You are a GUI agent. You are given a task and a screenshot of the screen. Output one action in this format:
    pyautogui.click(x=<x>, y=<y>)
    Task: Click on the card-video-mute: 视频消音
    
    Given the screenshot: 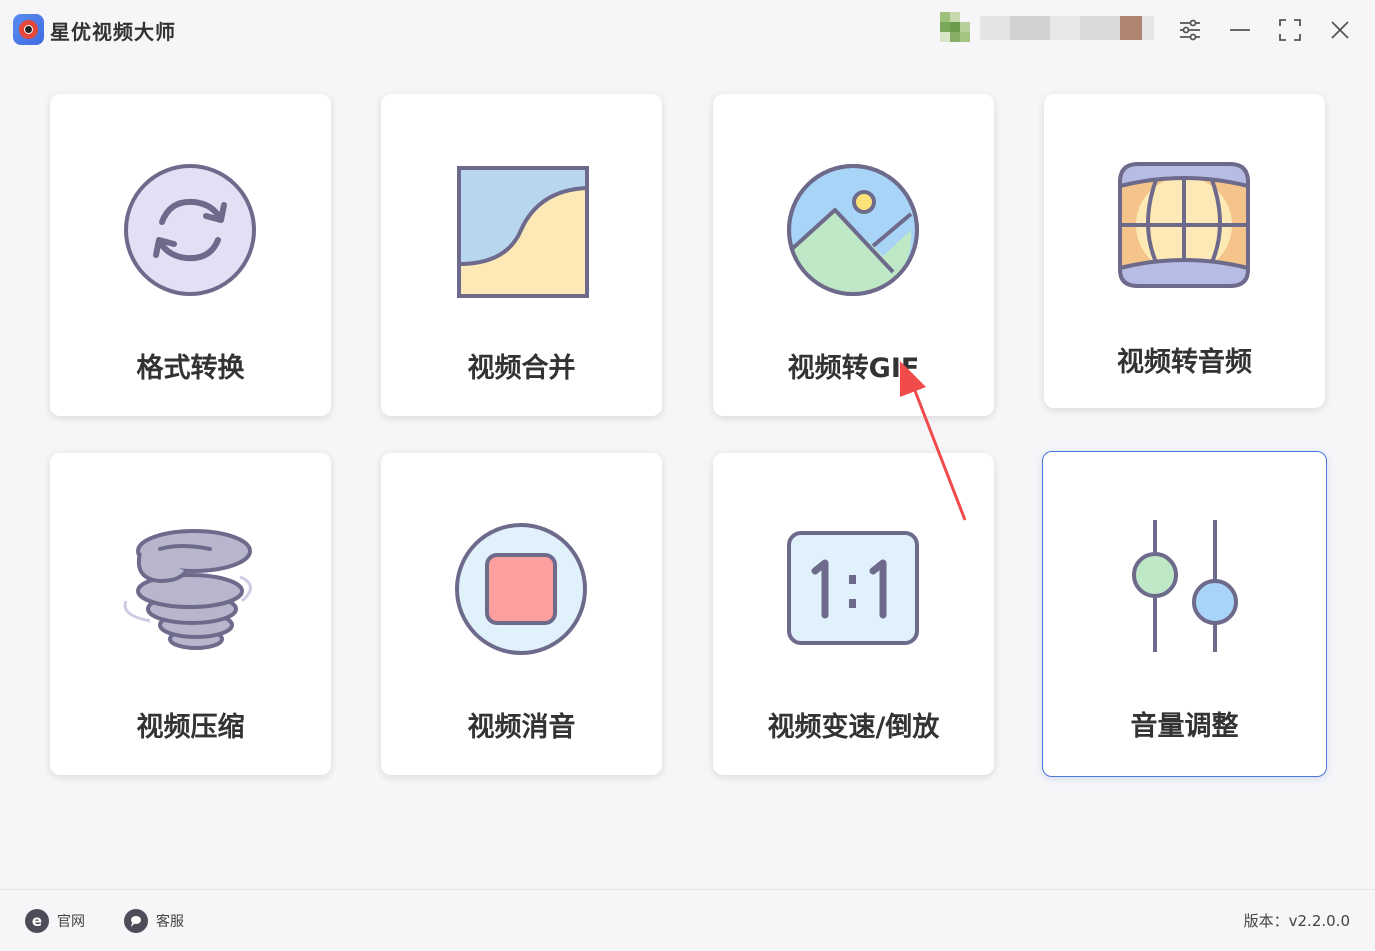 What is the action you would take?
    pyautogui.click(x=521, y=614)
    